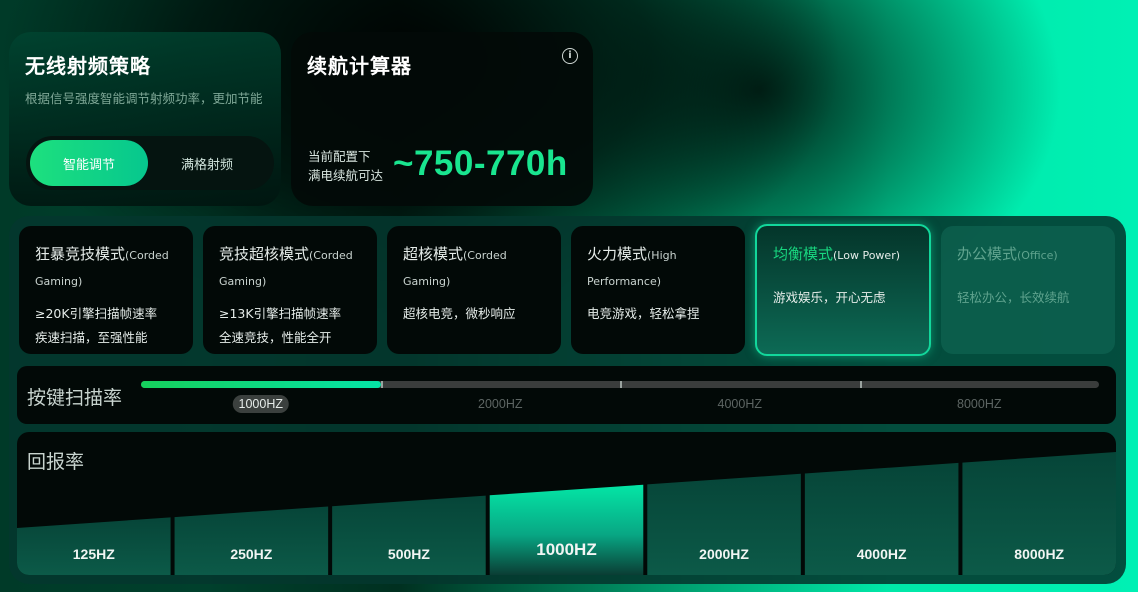  Describe the element at coordinates (280, 313) in the screenshot. I see `mode-desc-line1: ≥13K引擎扫描帧速率` at that location.